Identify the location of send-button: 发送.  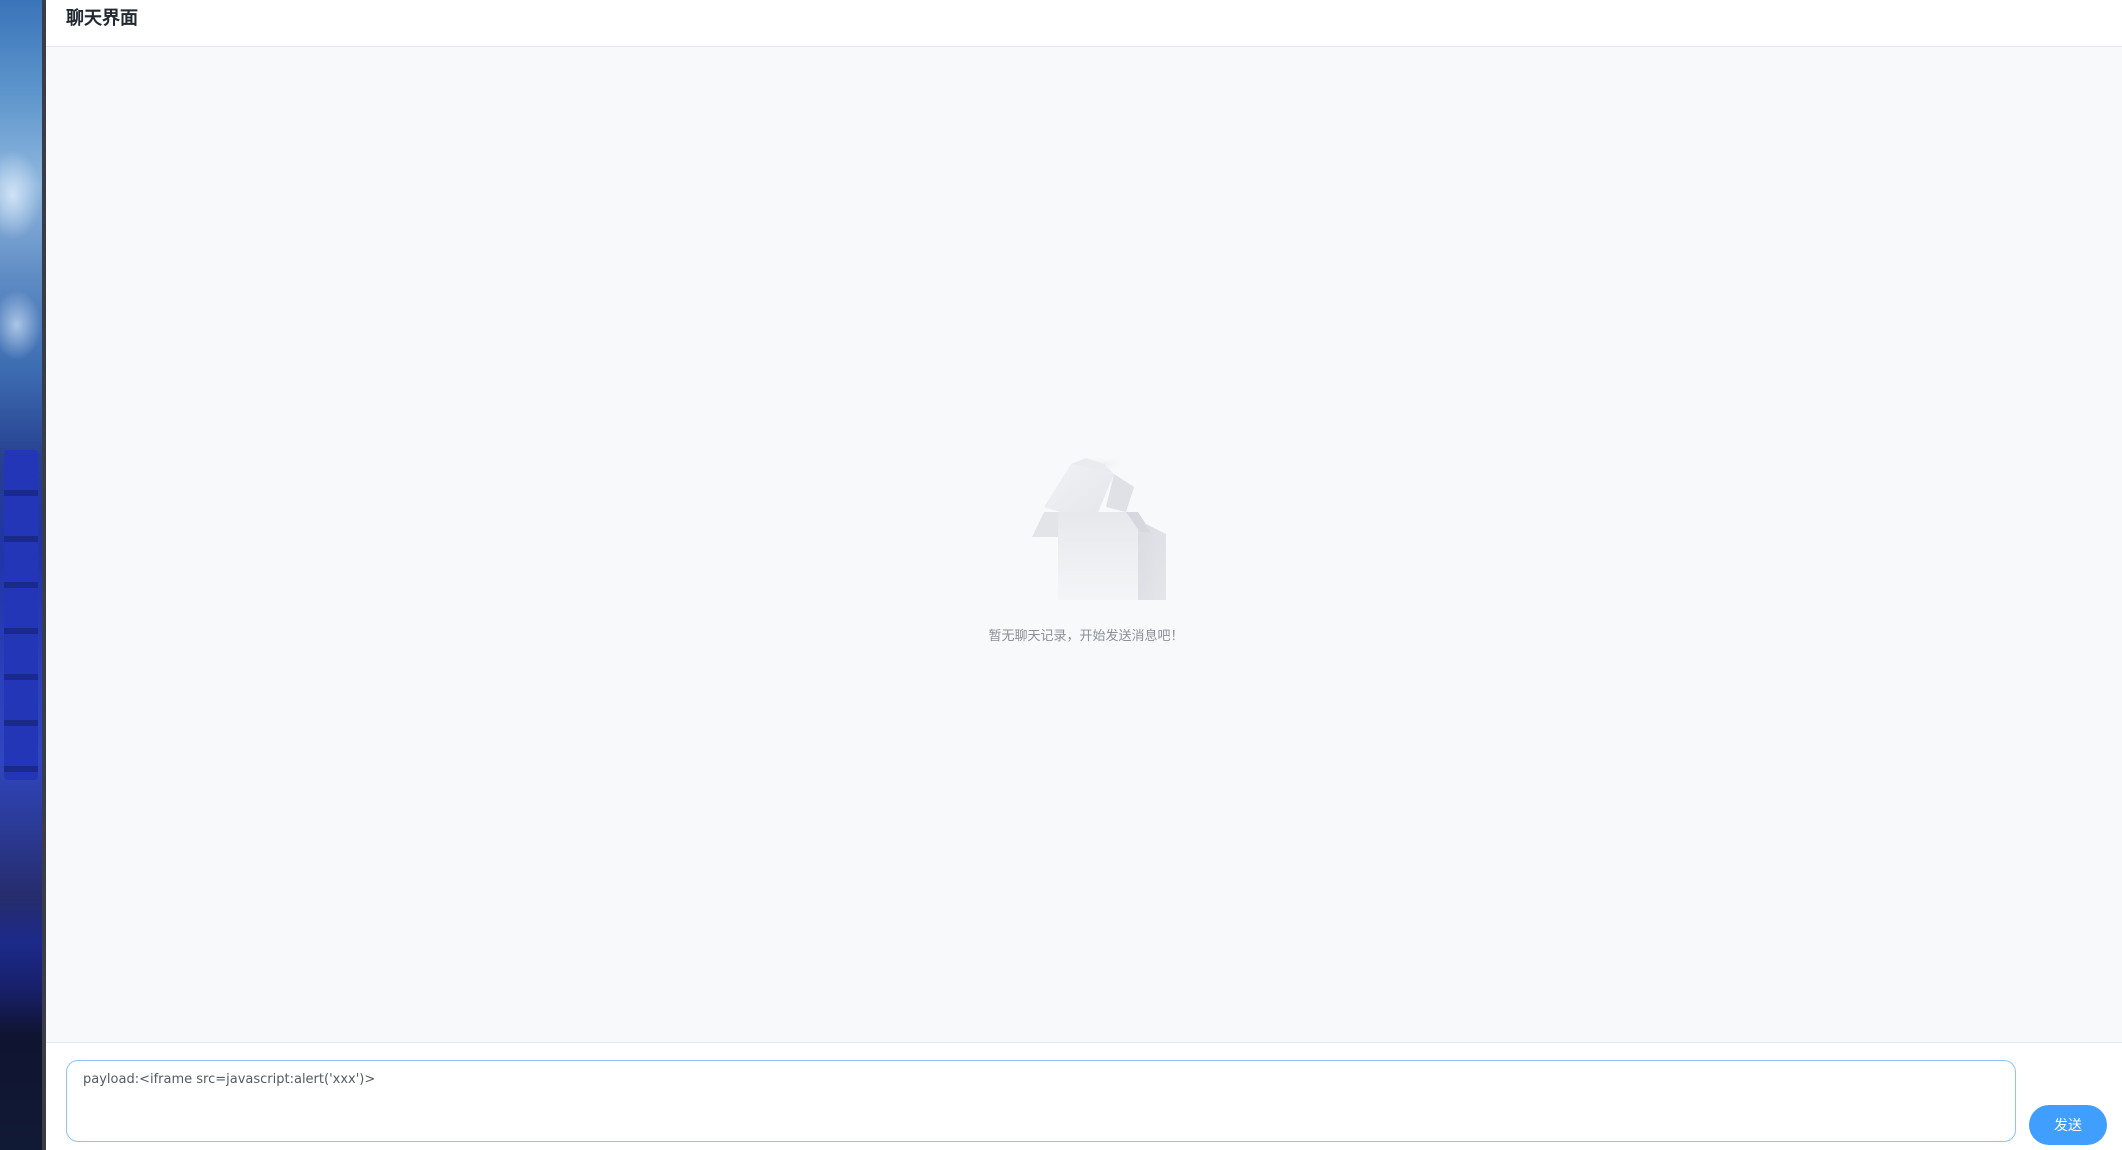
(2068, 1125).